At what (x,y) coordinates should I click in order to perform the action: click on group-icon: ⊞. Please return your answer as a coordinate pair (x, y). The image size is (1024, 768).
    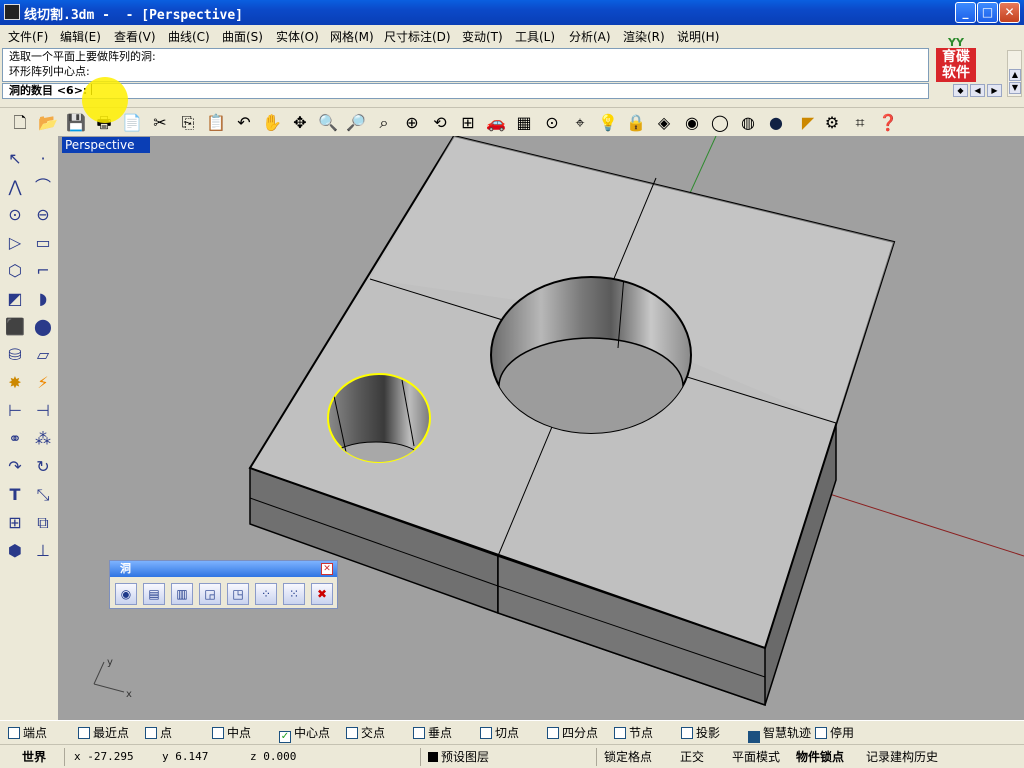
    Looking at the image, I should click on (15, 523).